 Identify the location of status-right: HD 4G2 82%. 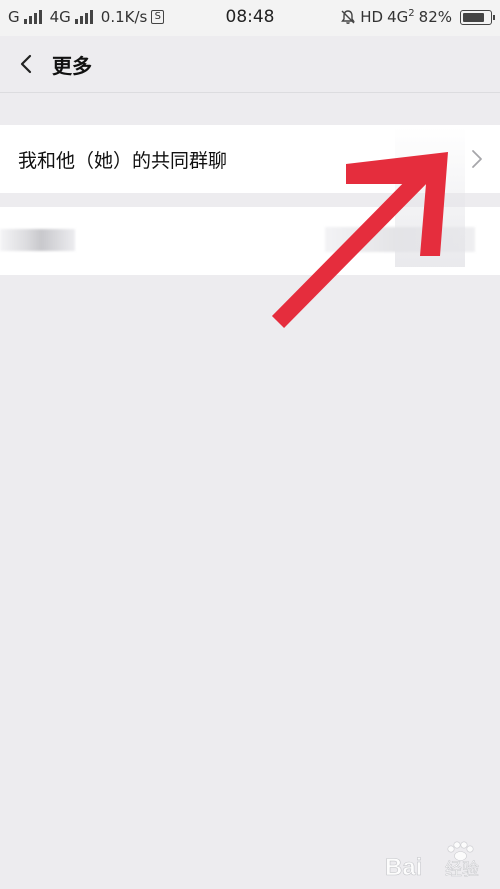
(417, 17).